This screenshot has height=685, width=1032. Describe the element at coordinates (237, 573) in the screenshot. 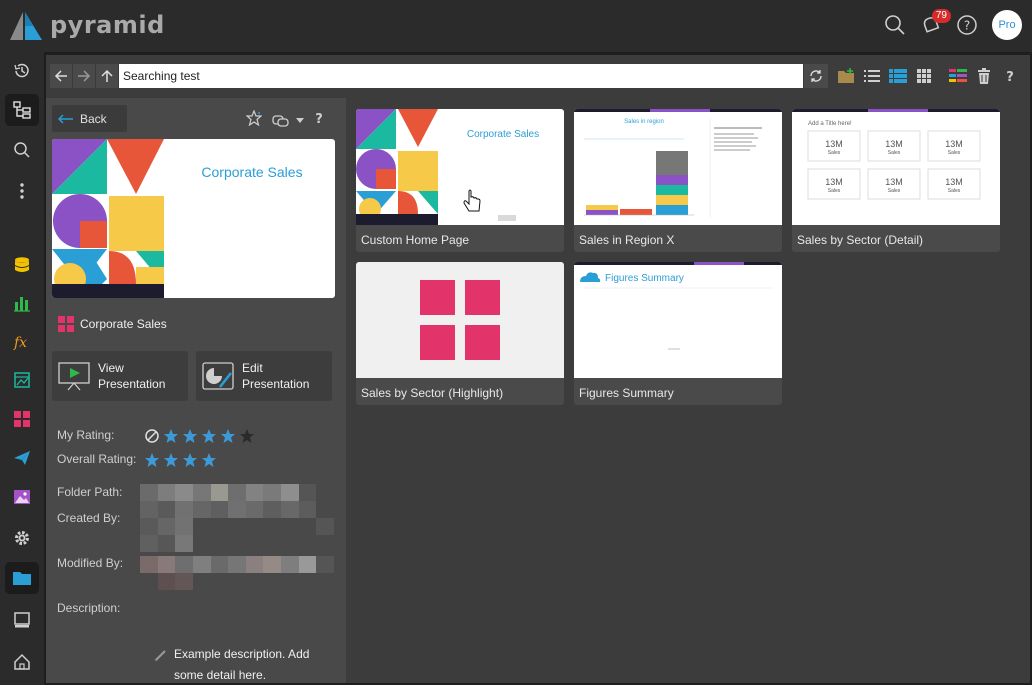

I see `redacted-modified-by` at that location.